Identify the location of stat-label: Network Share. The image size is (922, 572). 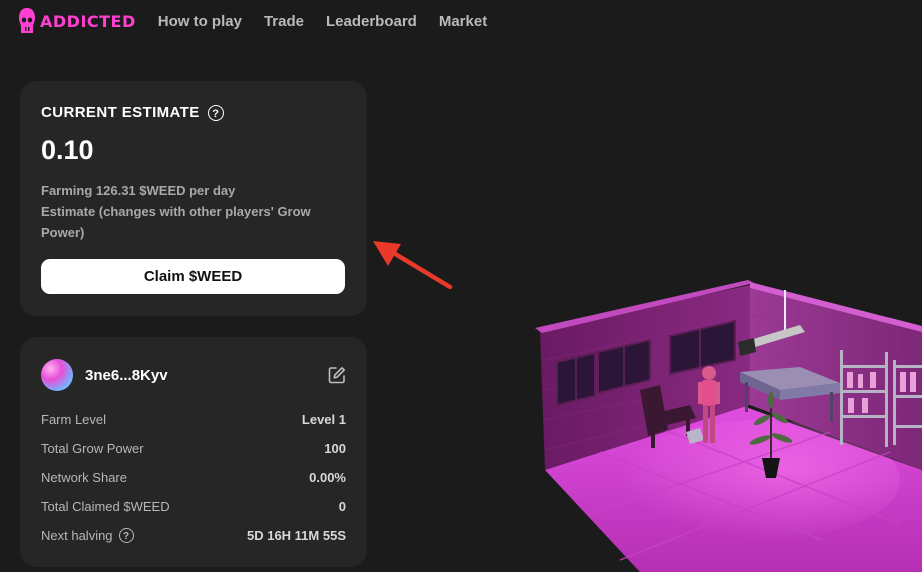
(84, 477).